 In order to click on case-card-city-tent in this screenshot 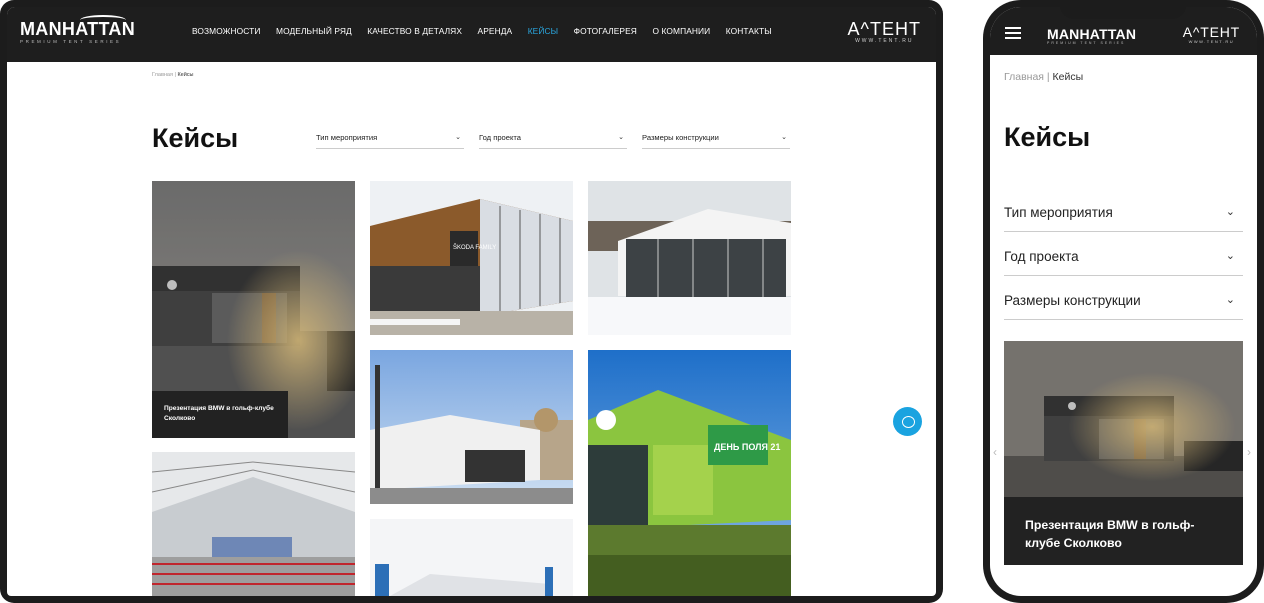, I will do `click(471, 427)`.